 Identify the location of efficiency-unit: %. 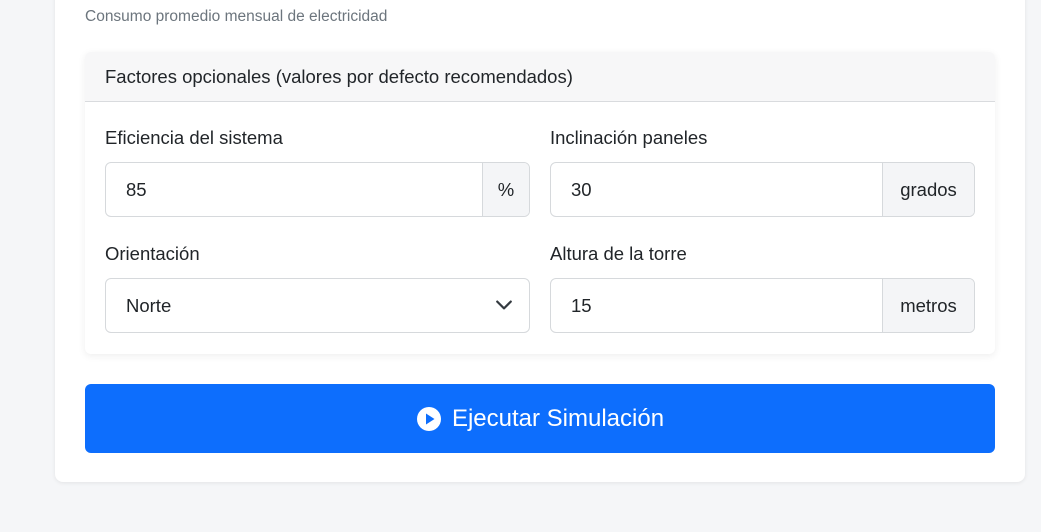
(505, 189).